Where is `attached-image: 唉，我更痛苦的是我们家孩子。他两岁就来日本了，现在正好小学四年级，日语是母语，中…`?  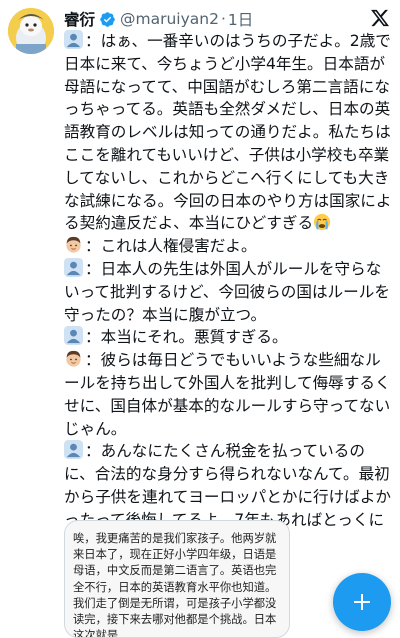 attached-image: 唉，我更痛苦的是我们家孩子。他两岁就来日本了，现在正好小学四年级，日语是母语，中… is located at coordinates (177, 579).